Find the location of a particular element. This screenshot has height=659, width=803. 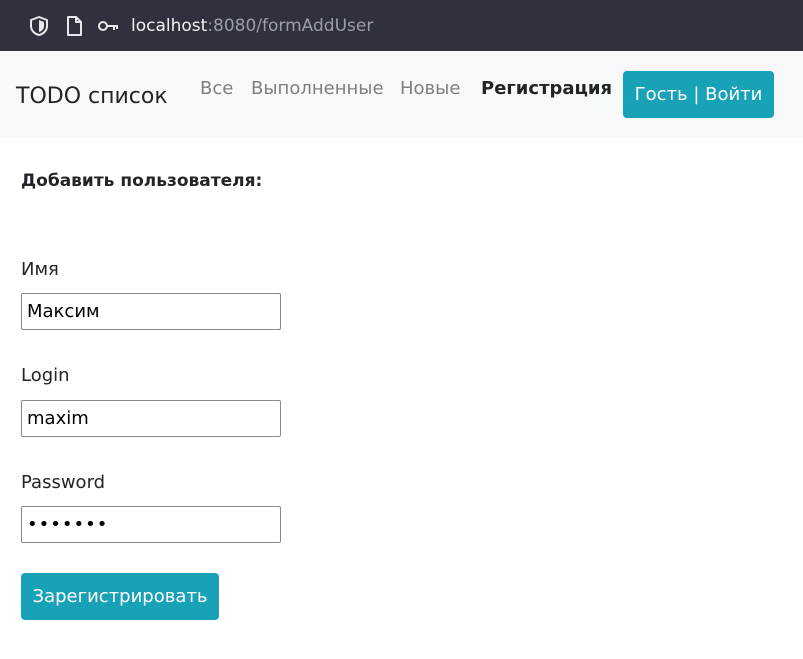

navbar-brand: TODO список is located at coordinates (92, 97).